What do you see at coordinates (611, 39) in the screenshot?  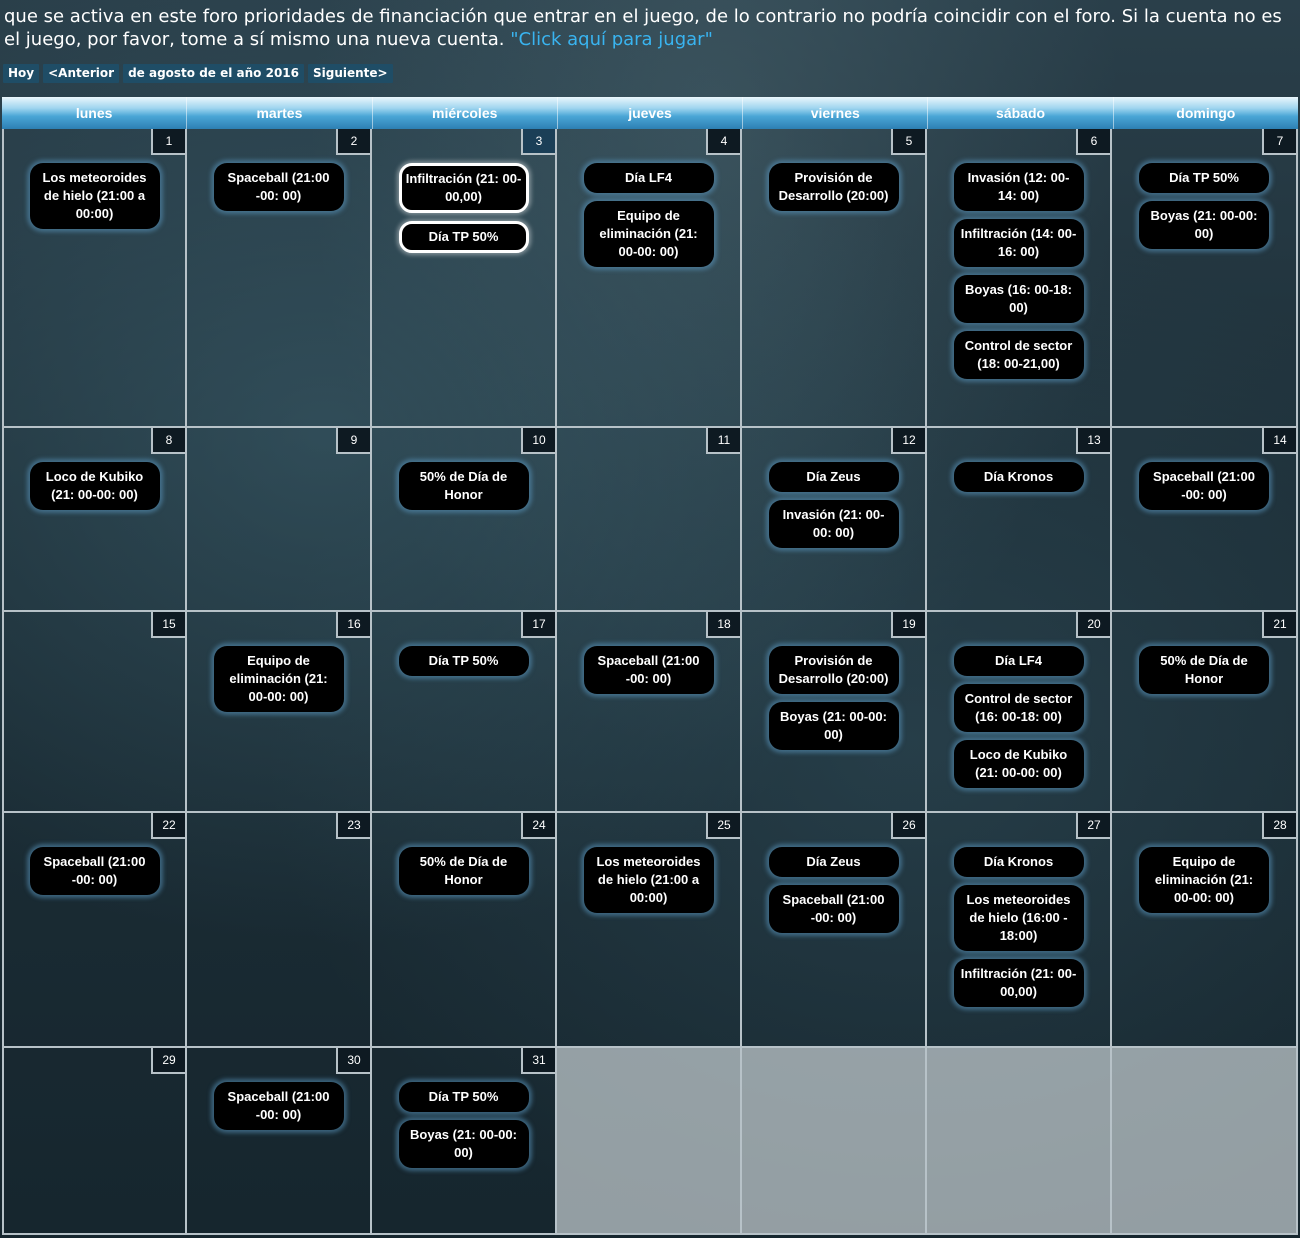 I see `play-link: "Click aquí para jugar"` at bounding box center [611, 39].